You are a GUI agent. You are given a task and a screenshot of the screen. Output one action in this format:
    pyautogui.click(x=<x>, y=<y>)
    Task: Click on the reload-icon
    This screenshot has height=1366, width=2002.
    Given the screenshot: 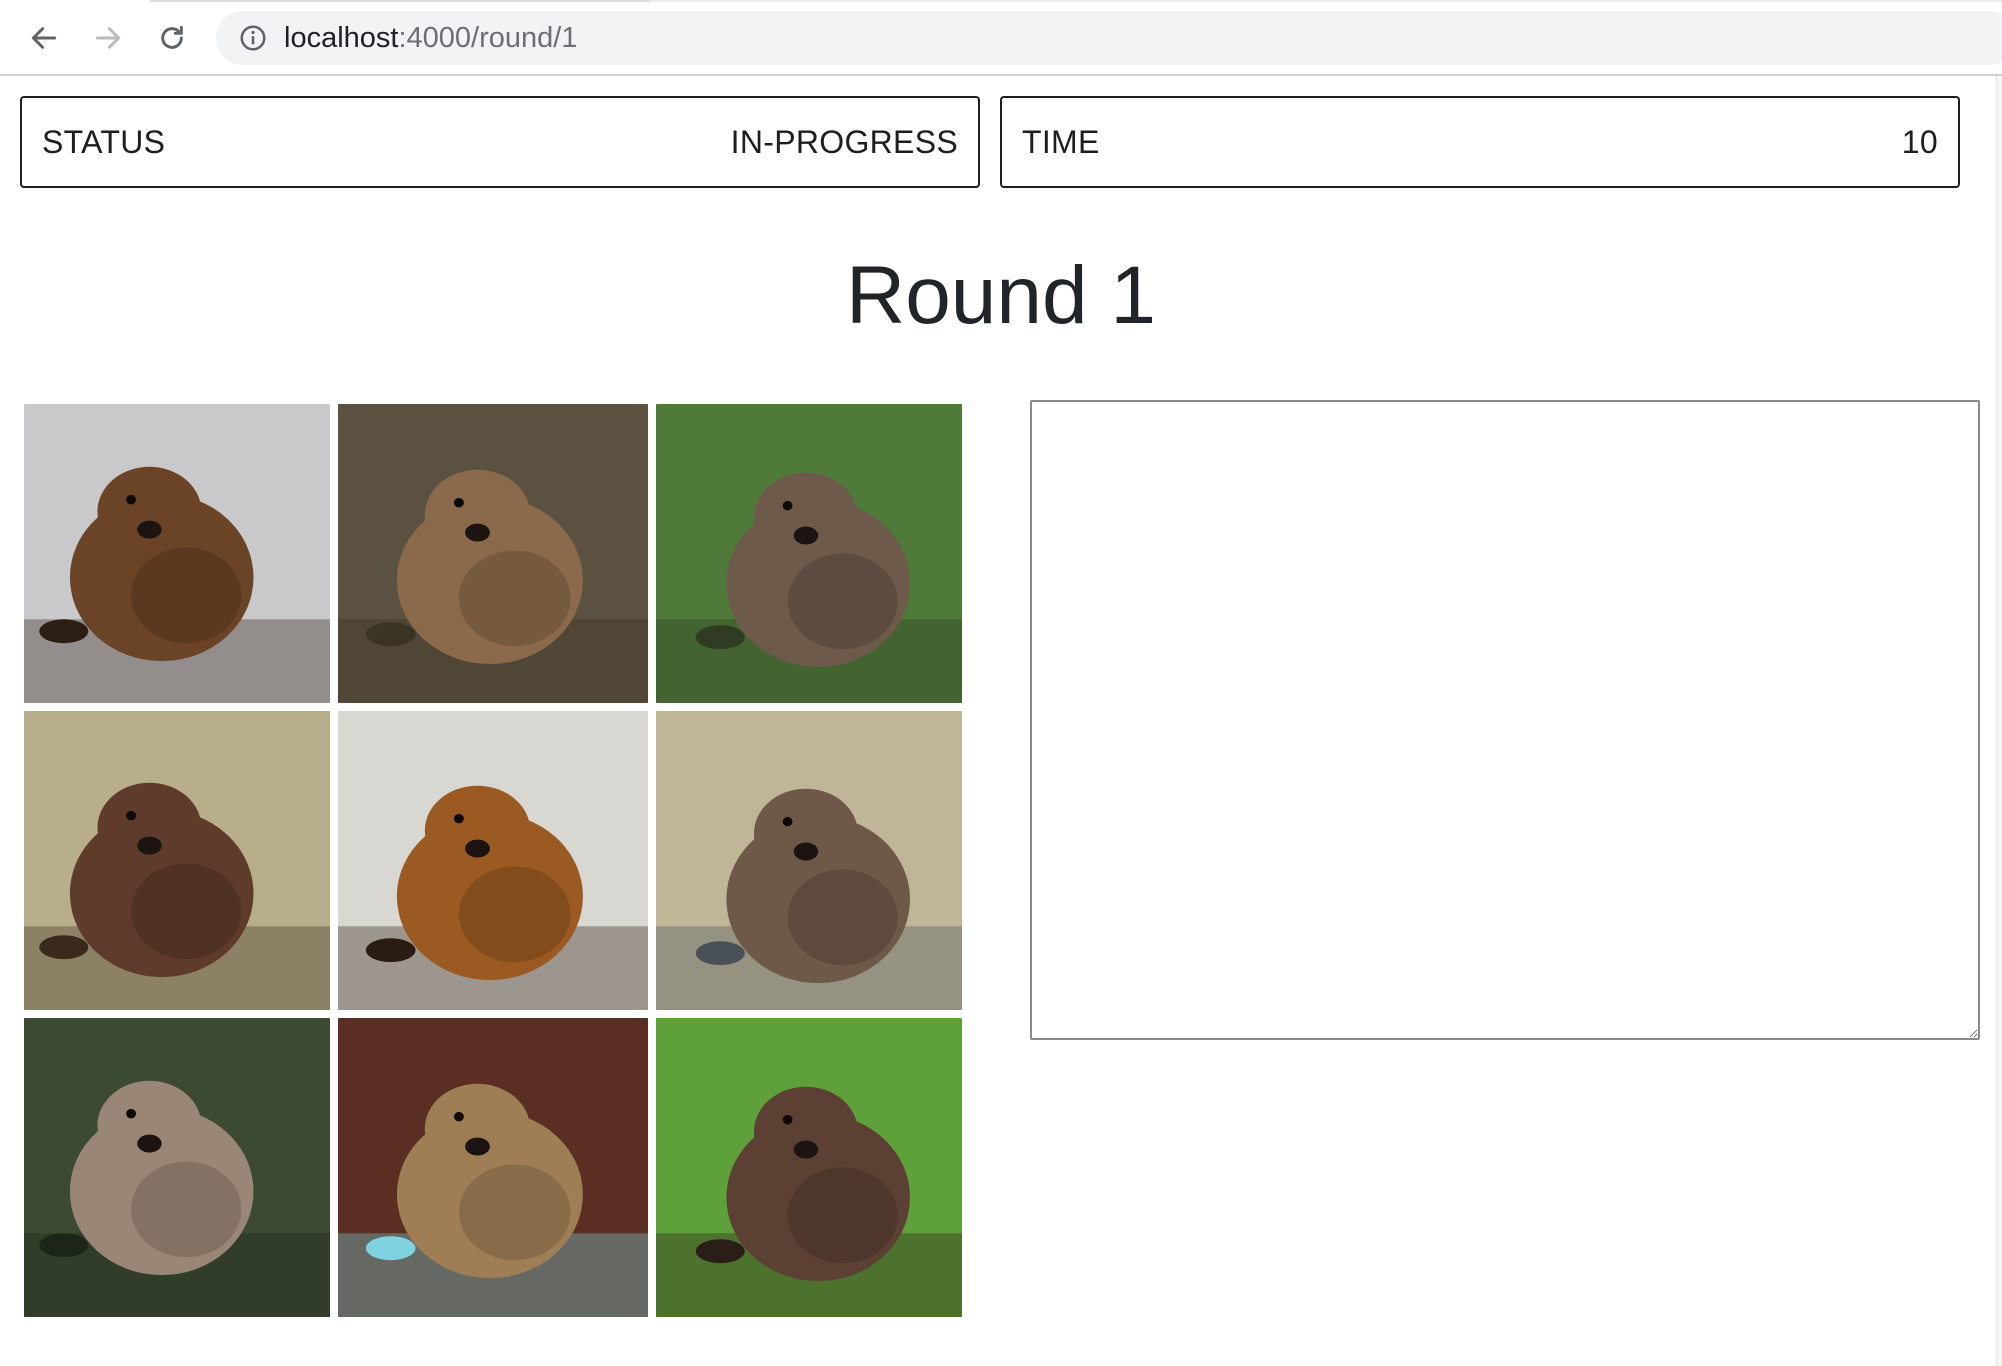 What is the action you would take?
    pyautogui.click(x=172, y=37)
    